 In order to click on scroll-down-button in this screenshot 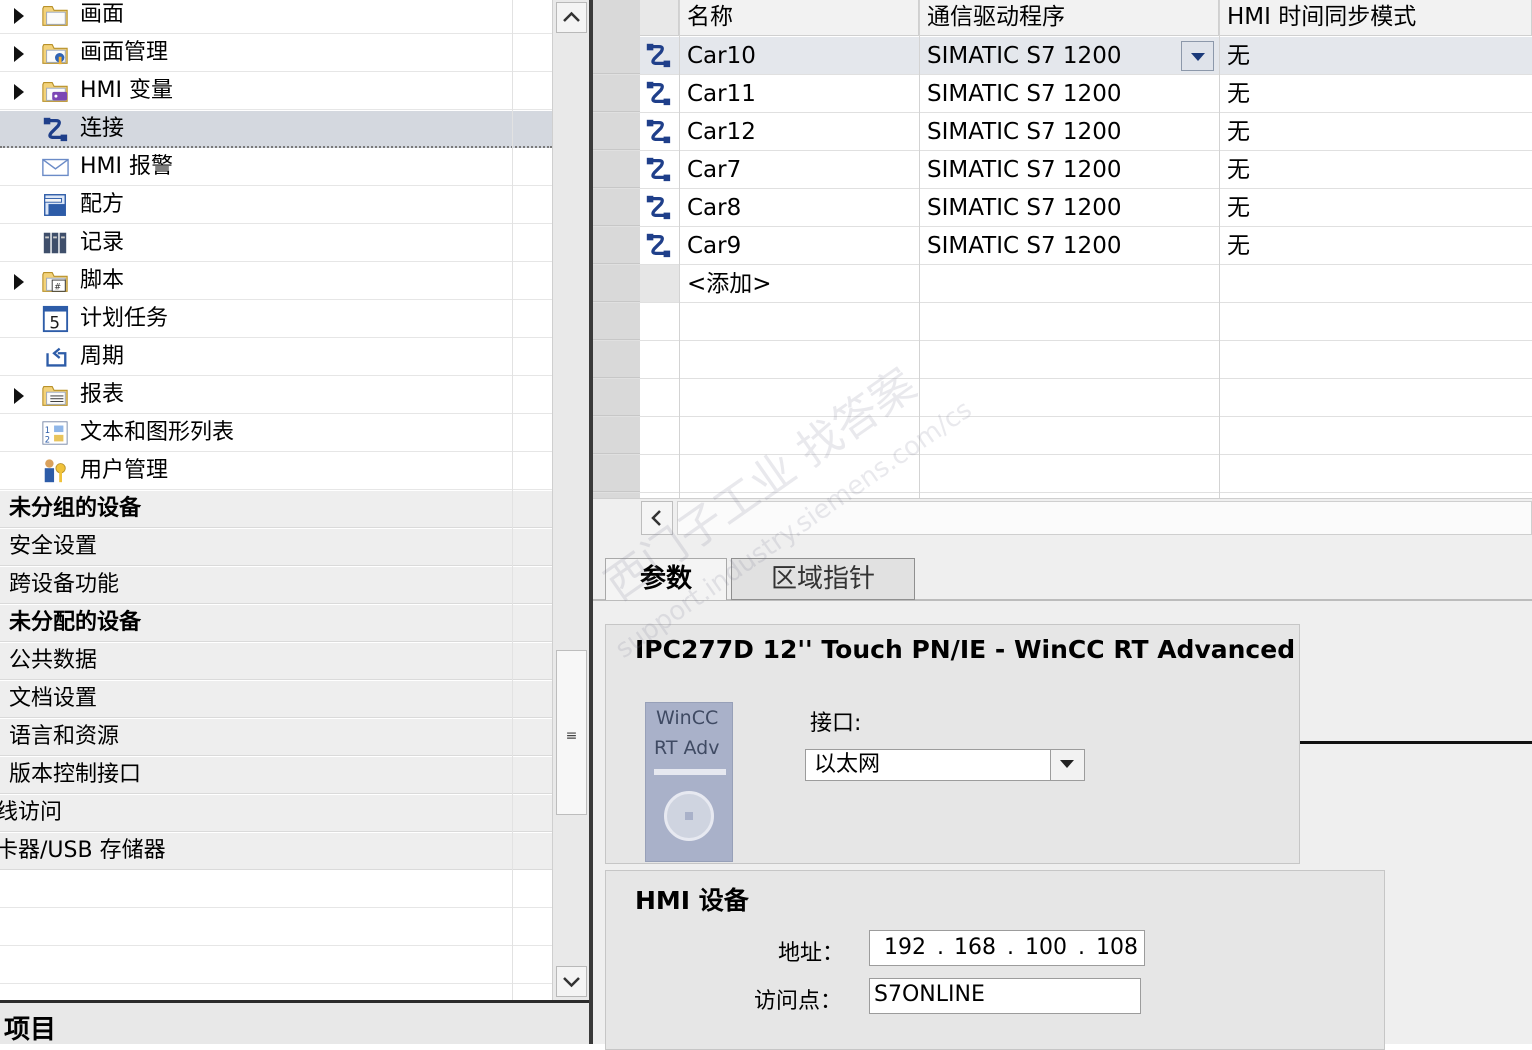, I will do `click(571, 981)`.